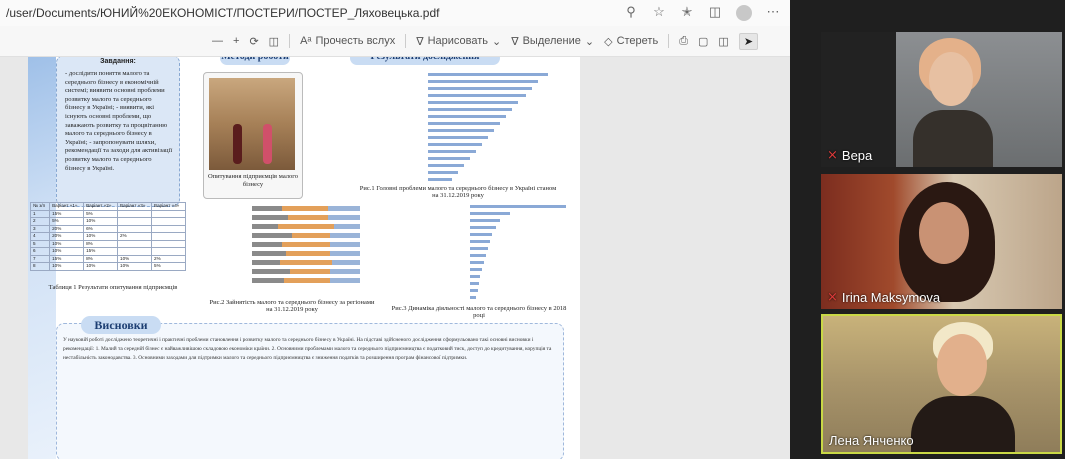 The height and width of the screenshot is (459, 1065). Describe the element at coordinates (744, 13) in the screenshot. I see `profile-avatar` at that location.